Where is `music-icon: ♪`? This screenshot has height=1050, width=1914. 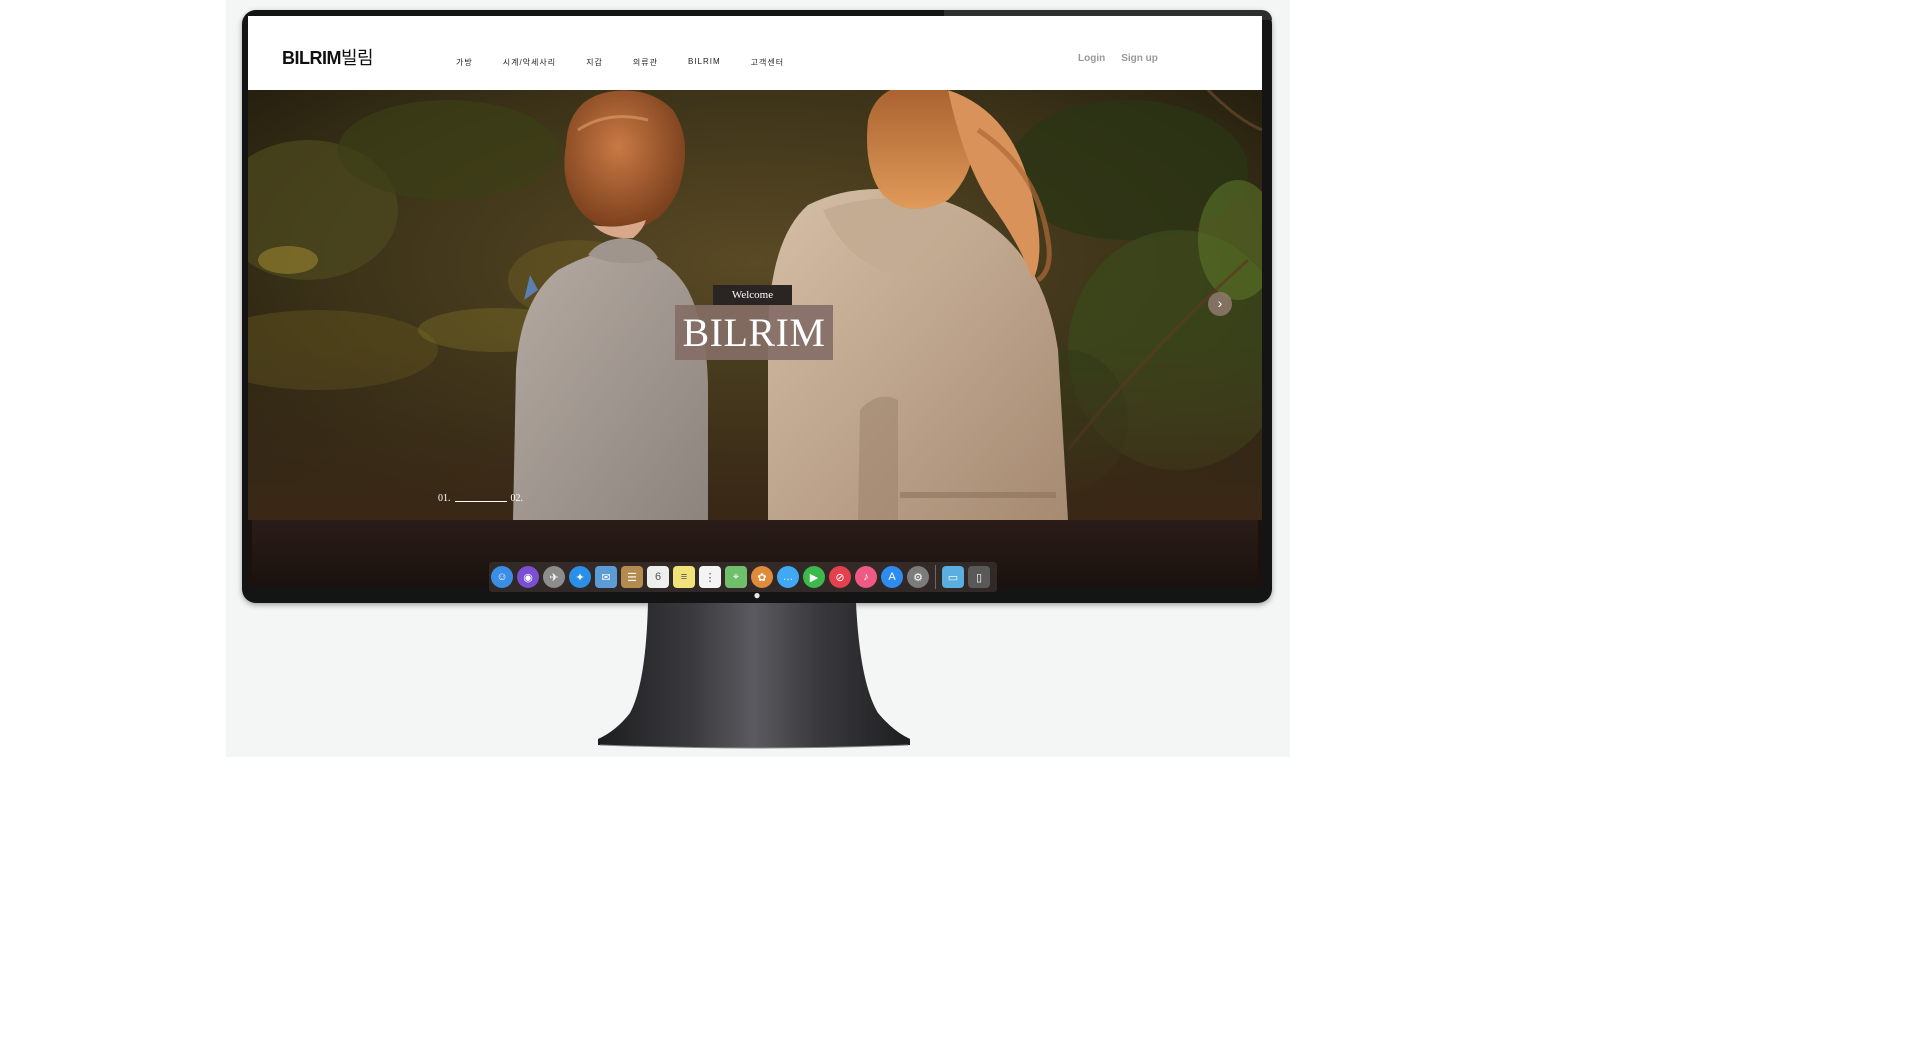
music-icon: ♪ is located at coordinates (866, 577).